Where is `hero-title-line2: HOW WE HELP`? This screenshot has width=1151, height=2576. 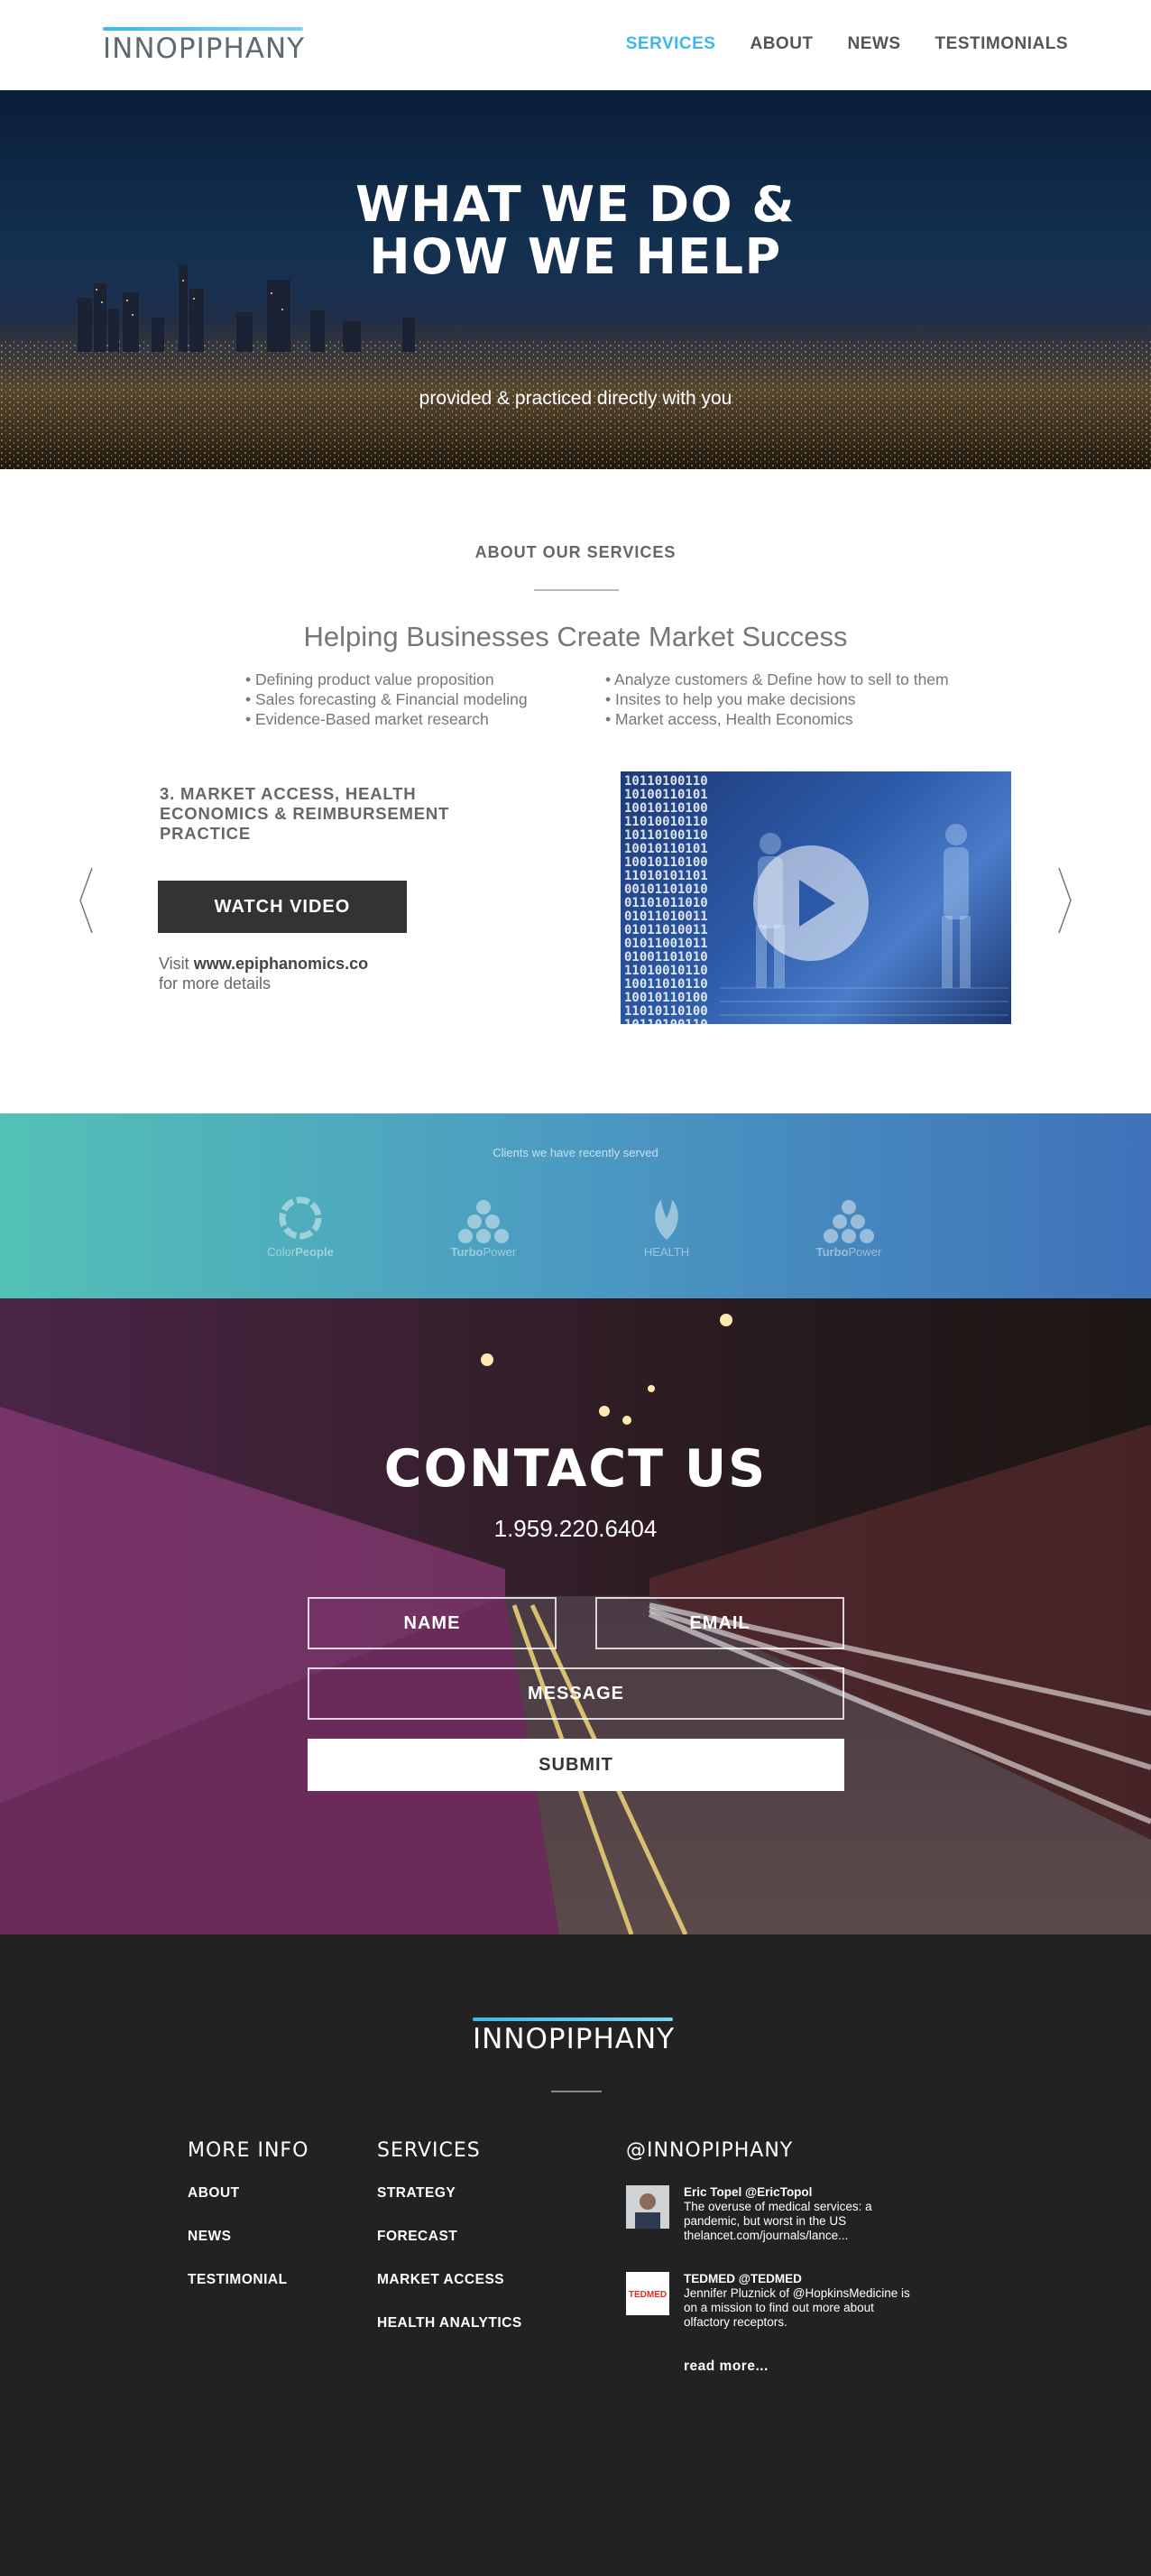 hero-title-line2: HOW WE HELP is located at coordinates (575, 256).